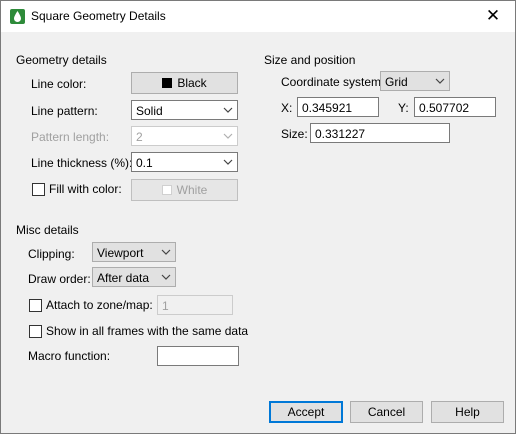 Image resolution: width=516 pixels, height=434 pixels. What do you see at coordinates (258, 16) in the screenshot?
I see `title-bar: Square Geometry Details ✕` at bounding box center [258, 16].